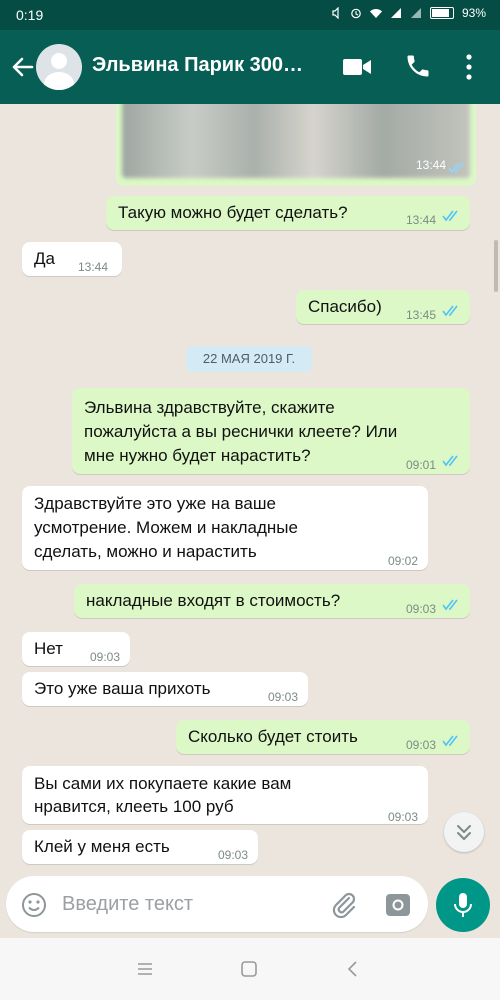  I want to click on camera-icon, so click(398, 905).